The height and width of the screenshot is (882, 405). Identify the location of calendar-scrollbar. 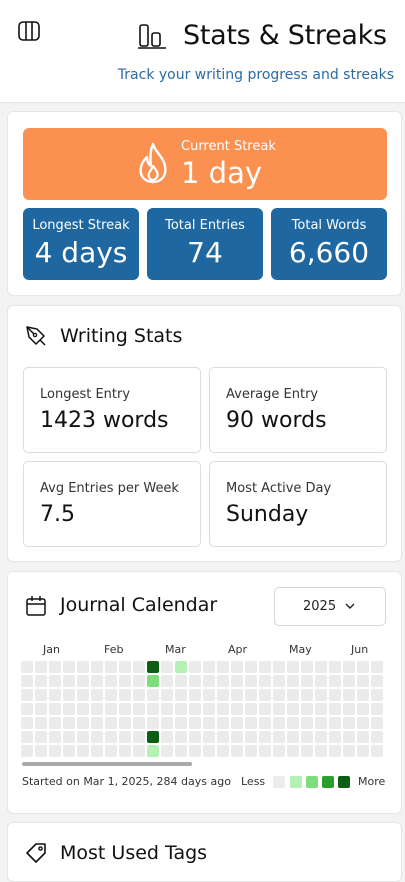
(107, 764).